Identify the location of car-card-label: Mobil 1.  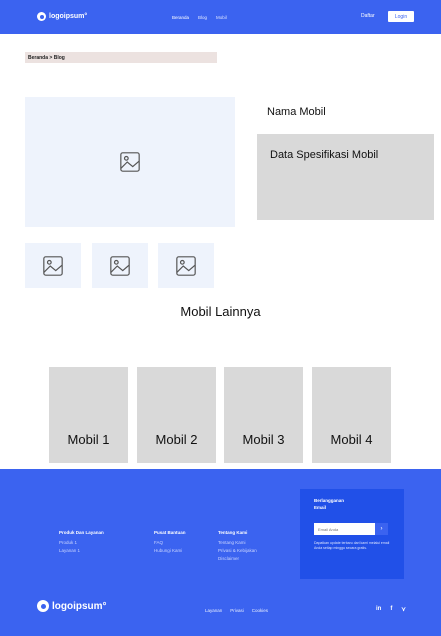
(88, 439).